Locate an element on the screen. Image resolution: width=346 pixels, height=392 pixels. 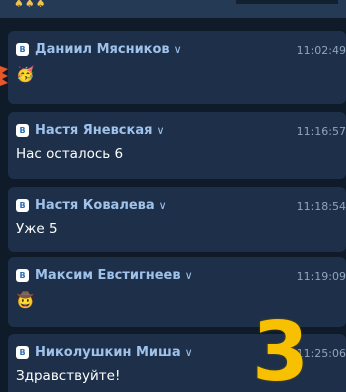
divider-bar is located at coordinates (287, 2).